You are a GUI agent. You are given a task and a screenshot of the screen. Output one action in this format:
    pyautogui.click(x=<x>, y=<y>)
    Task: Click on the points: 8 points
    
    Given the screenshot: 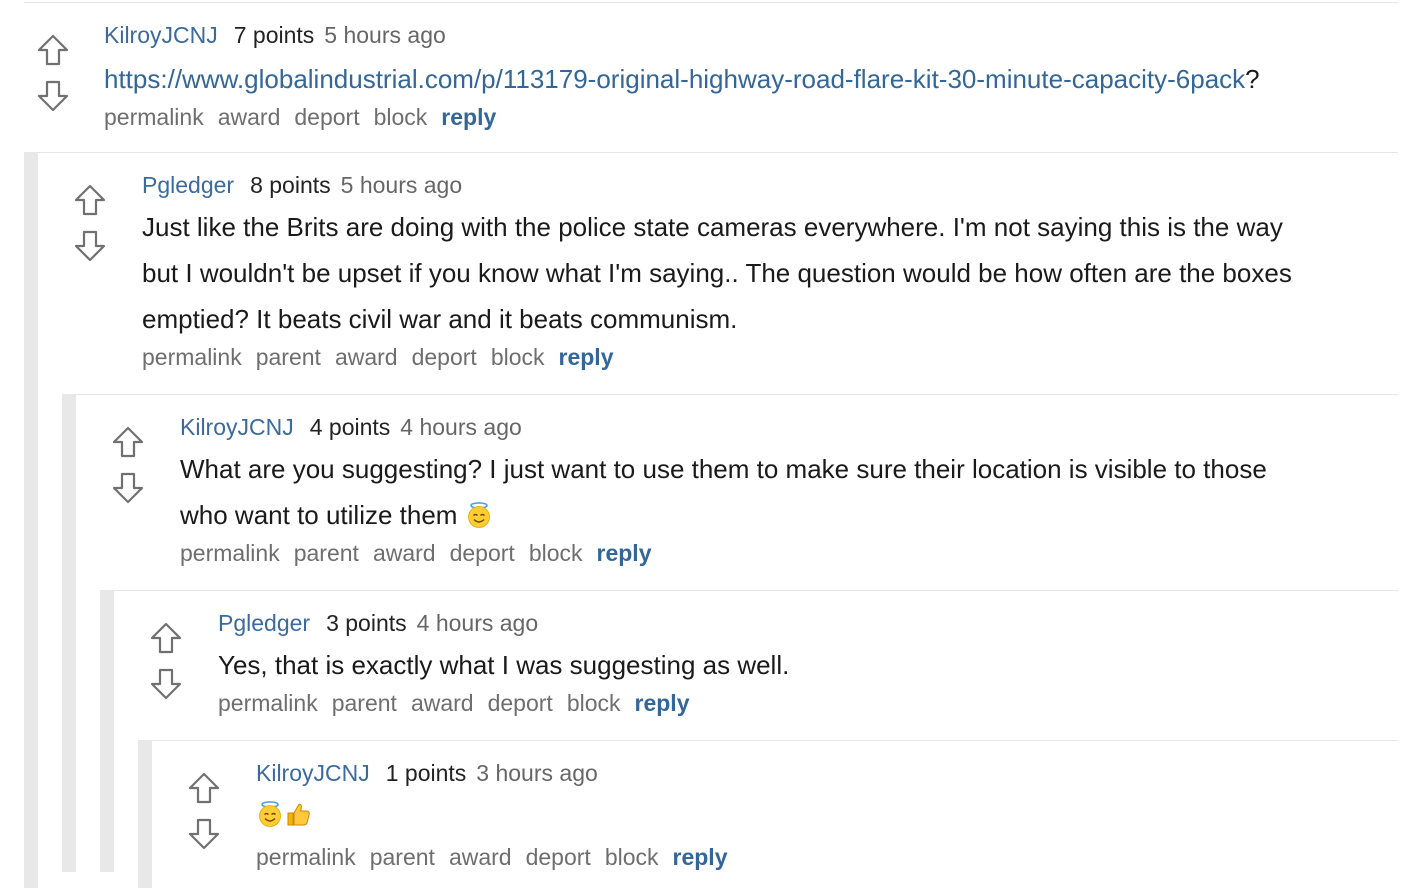 What is the action you would take?
    pyautogui.click(x=290, y=185)
    